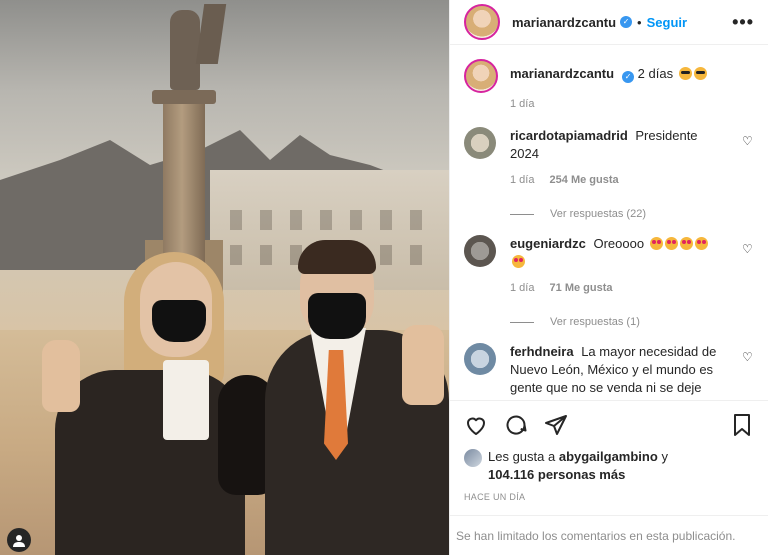 This screenshot has height=555, width=768. What do you see at coordinates (61, 376) in the screenshot?
I see `woman-peace-sign` at bounding box center [61, 376].